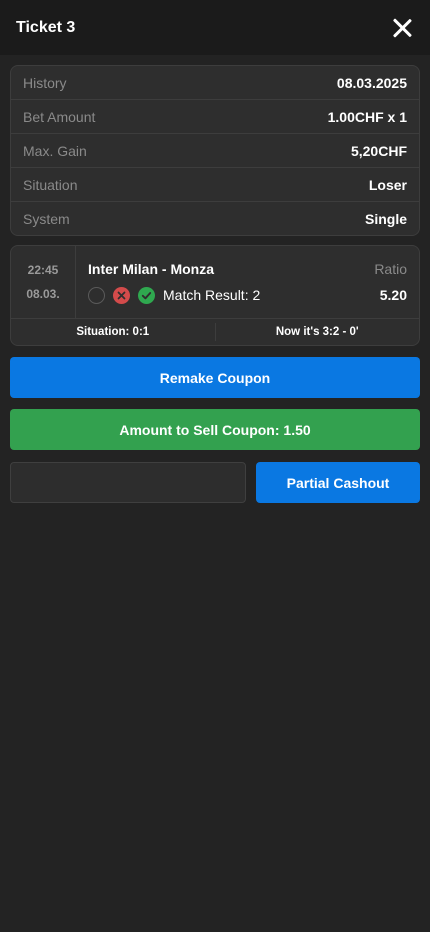 The height and width of the screenshot is (932, 430). Describe the element at coordinates (215, 185) in the screenshot. I see `info-row-situation: Situation Loser` at that location.